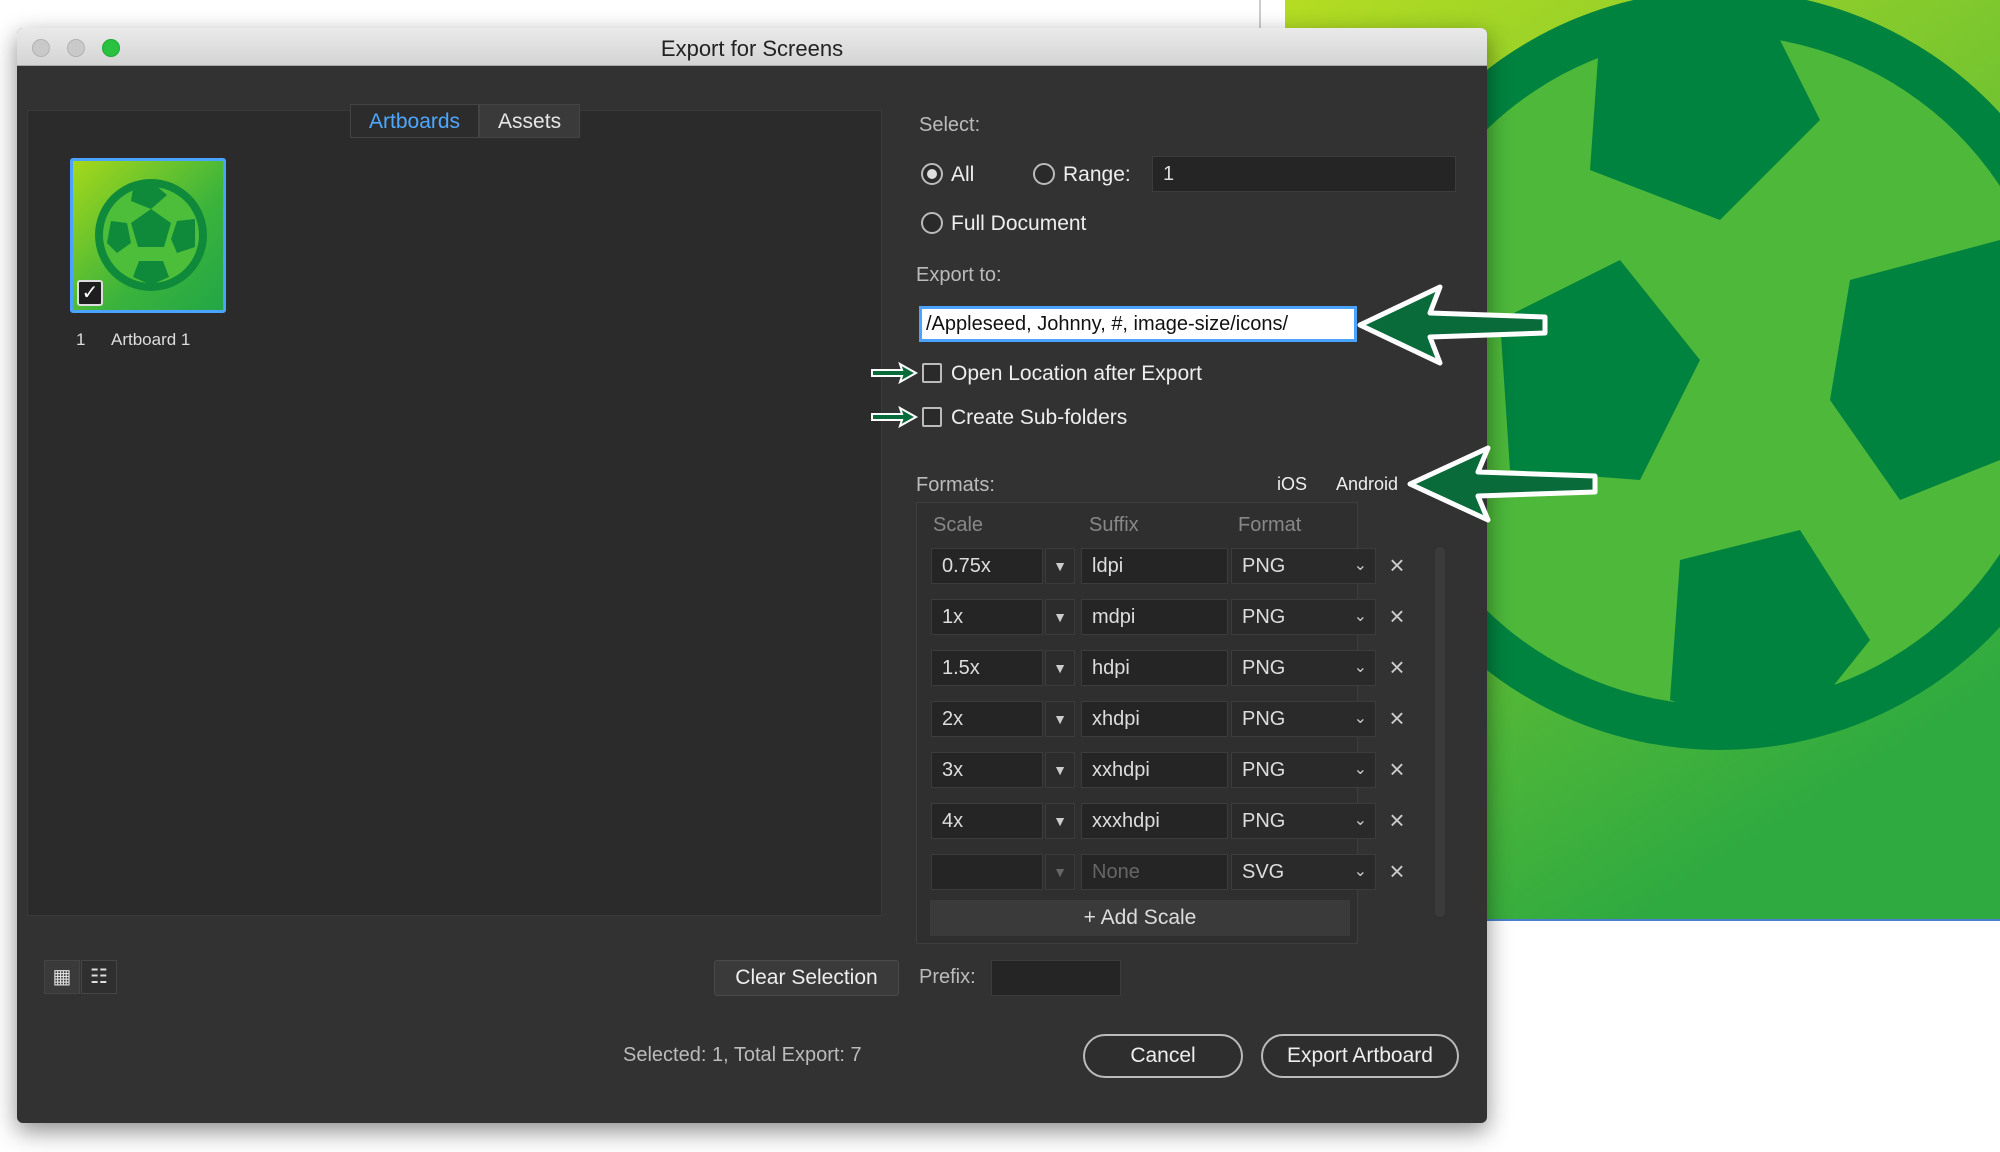 This screenshot has width=2000, height=1152. What do you see at coordinates (1138, 324) in the screenshot?
I see `export-path-field: /Appleseed, Johnny, #, image-size/icons/` at bounding box center [1138, 324].